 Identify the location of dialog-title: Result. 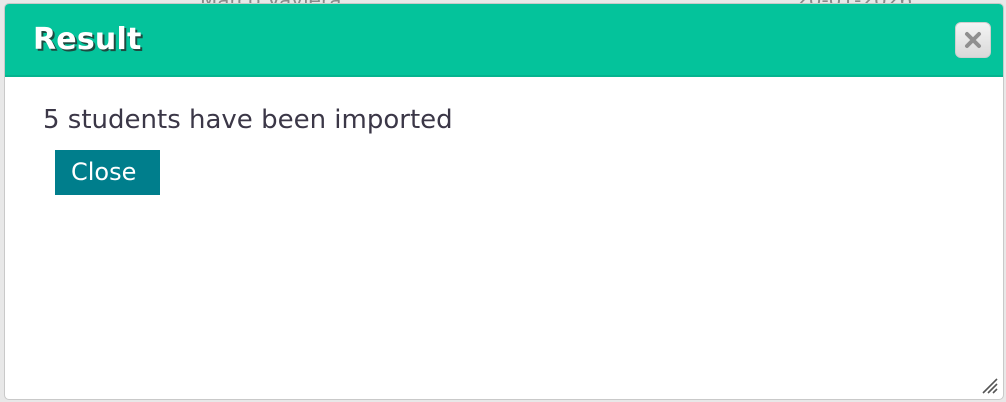
(87, 39).